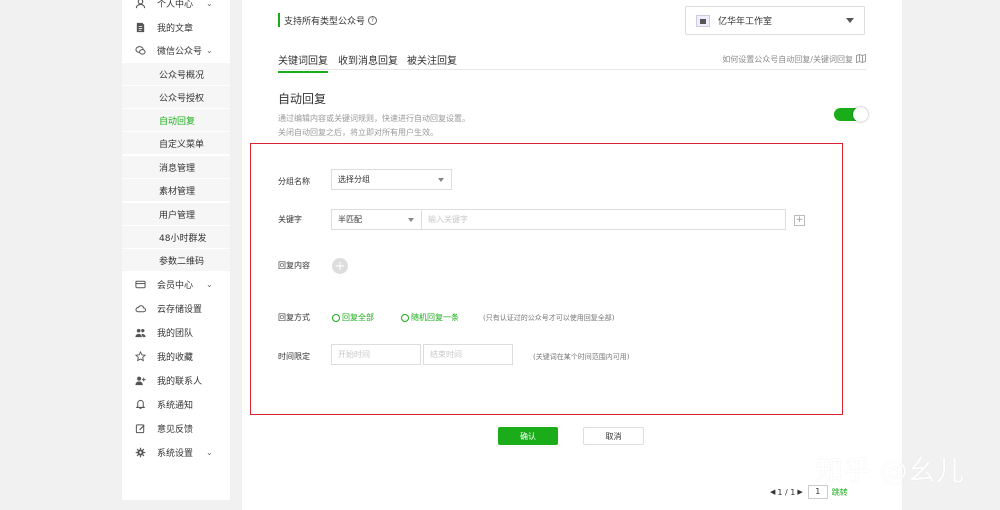 Image resolution: width=1000 pixels, height=510 pixels. What do you see at coordinates (180, 309) in the screenshot?
I see `sidebar-item-label: 云存储设置` at bounding box center [180, 309].